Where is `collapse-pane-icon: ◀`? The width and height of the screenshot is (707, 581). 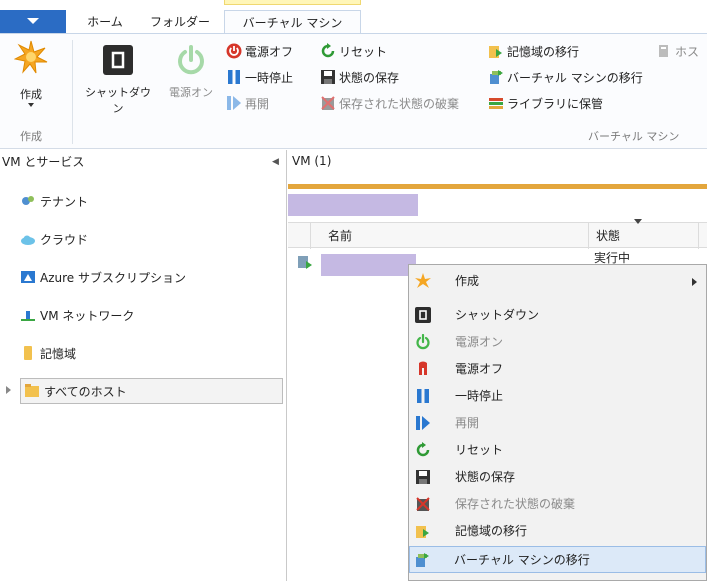 collapse-pane-icon: ◀ is located at coordinates (275, 162).